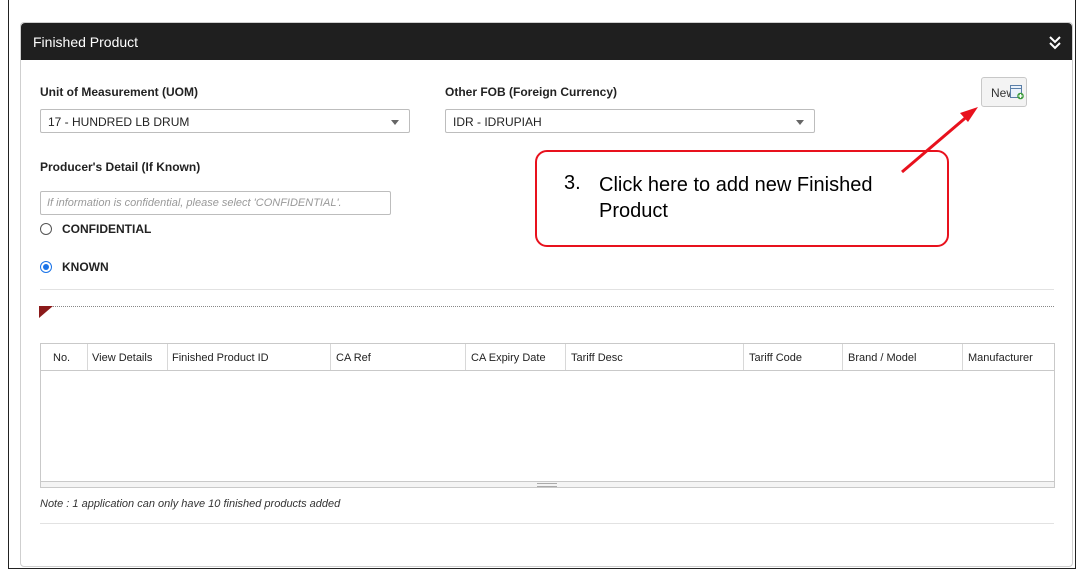  I want to click on callout-step-number: 3., so click(572, 183).